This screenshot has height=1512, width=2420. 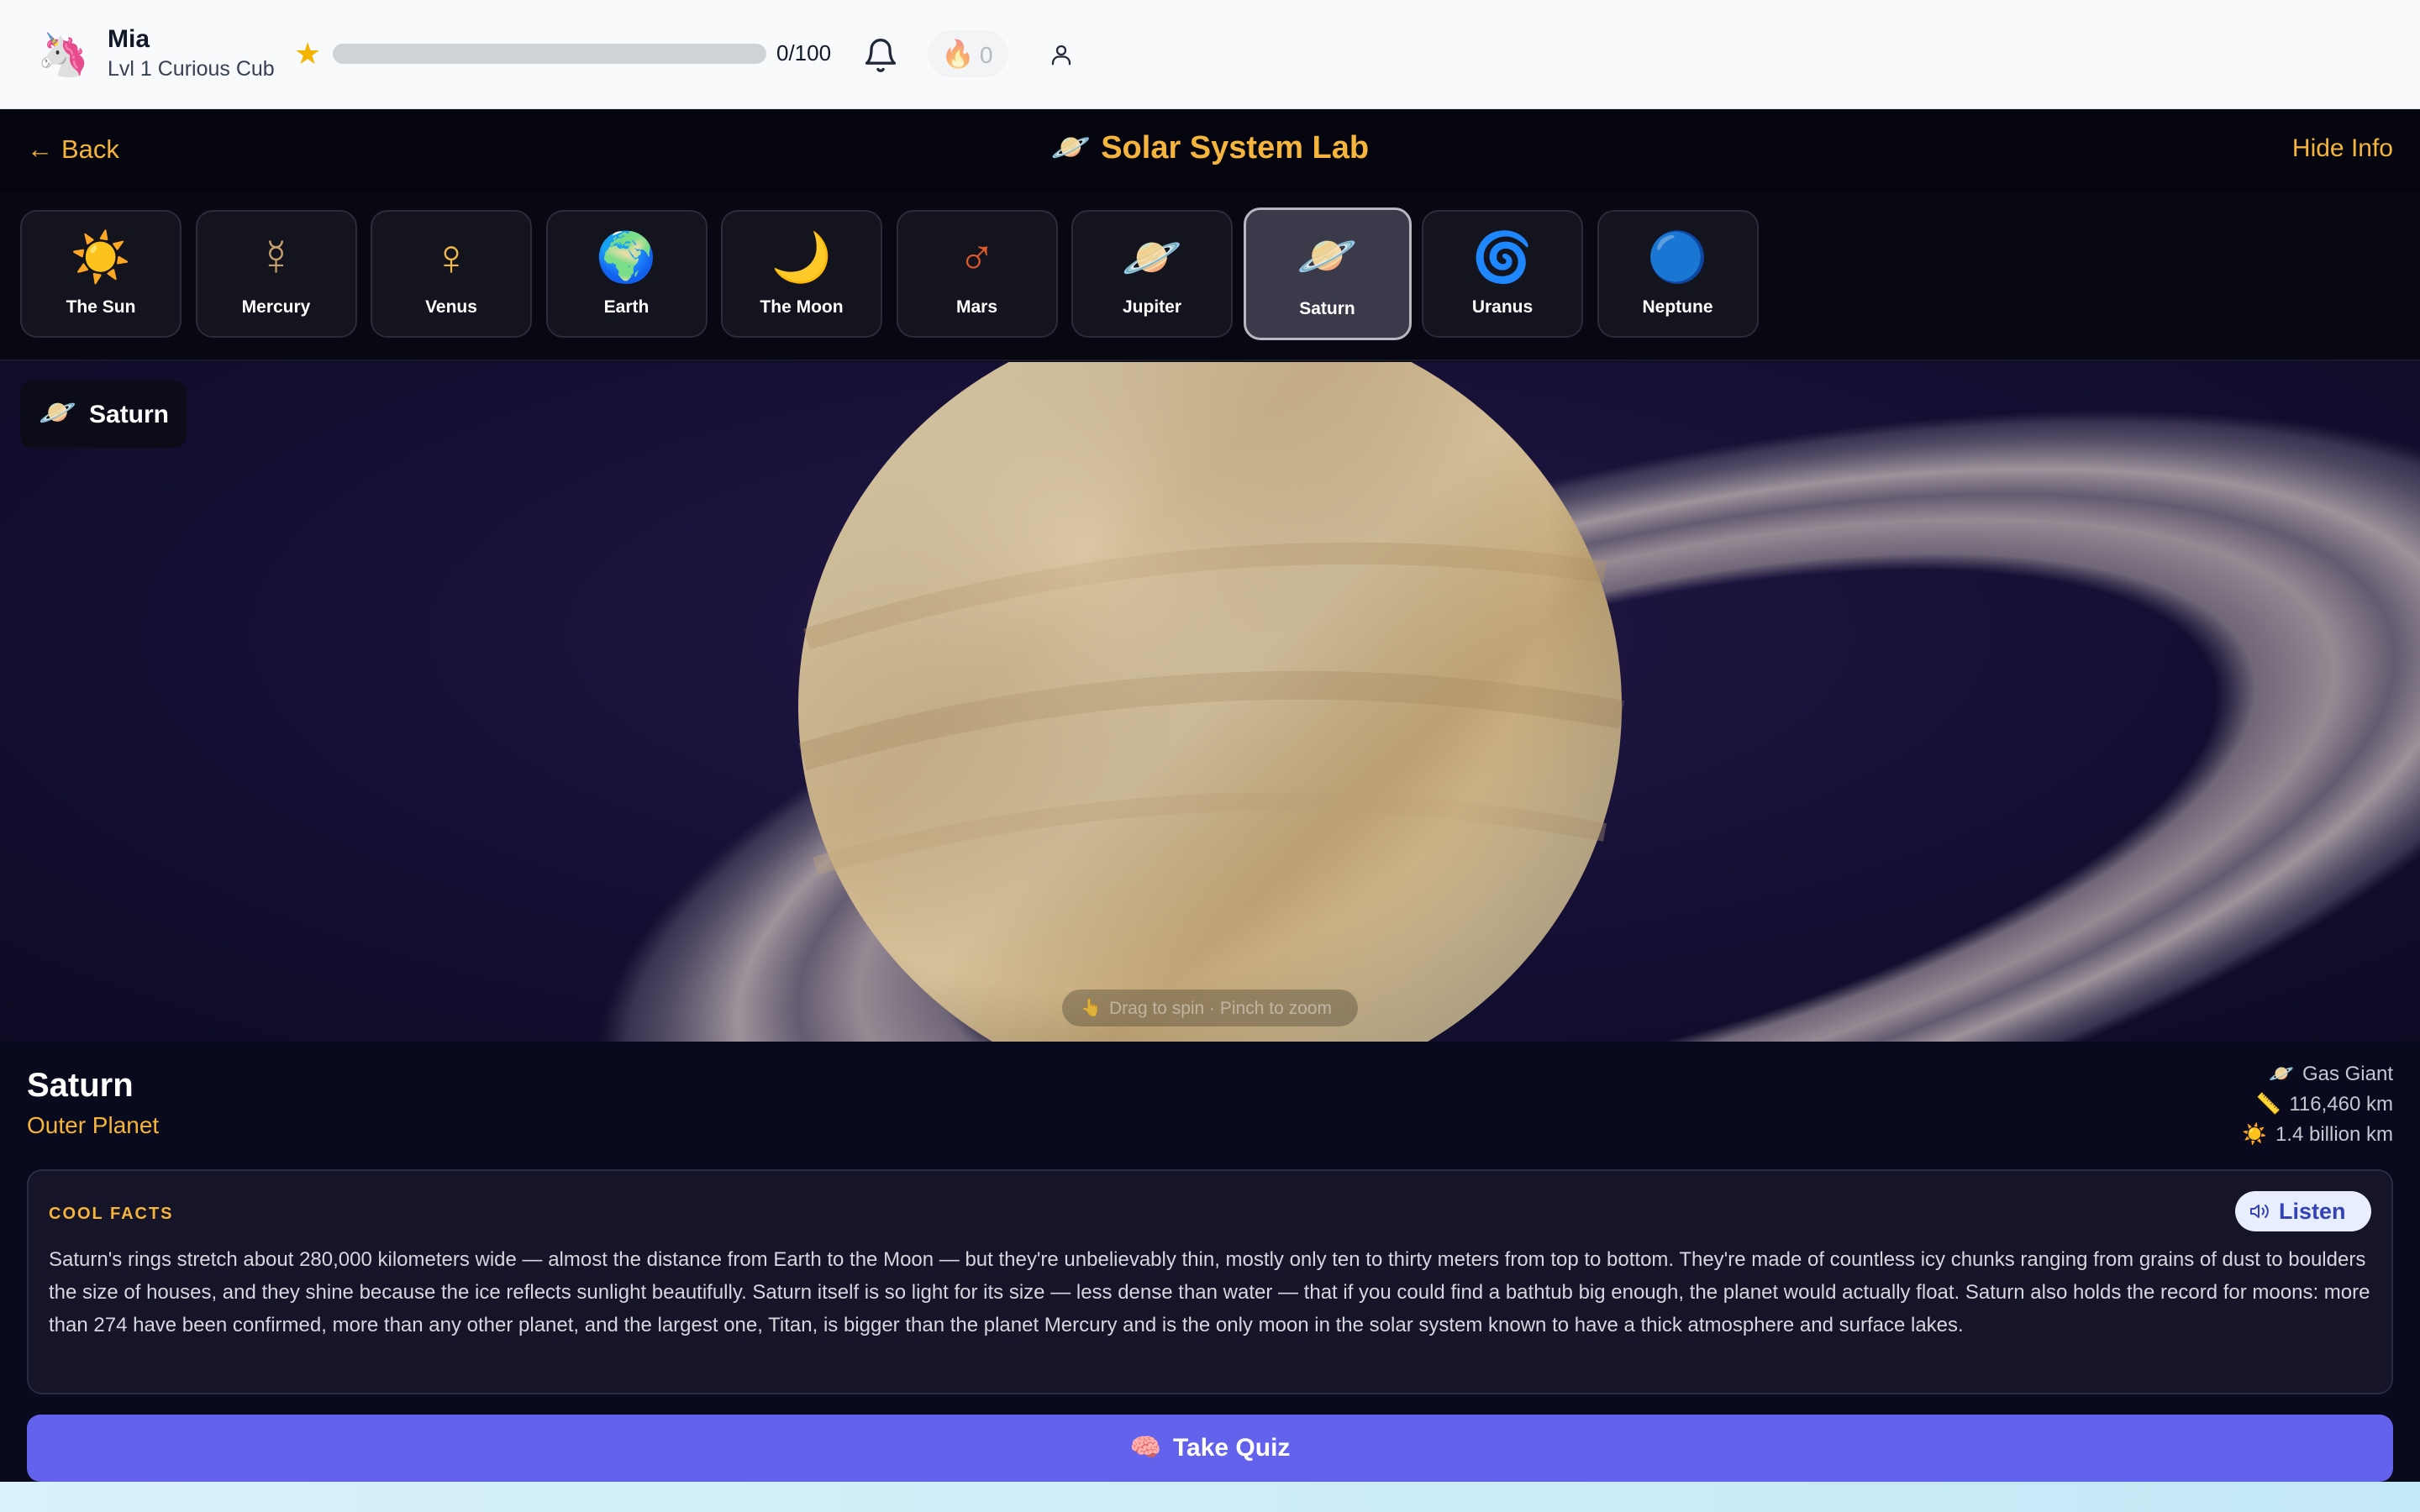 What do you see at coordinates (64, 54) in the screenshot?
I see `unicorn-icon: 🦄` at bounding box center [64, 54].